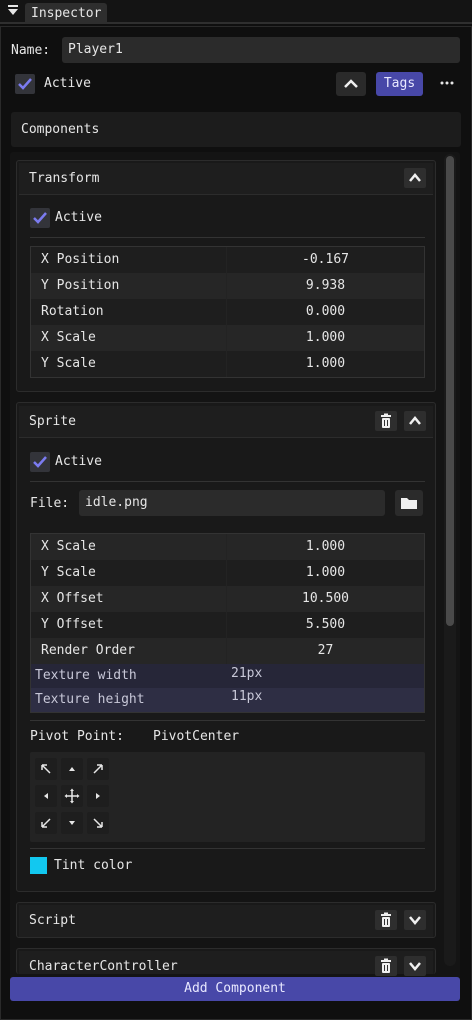 The width and height of the screenshot is (472, 1020). I want to click on table-row: X Position -0.167, so click(227, 260).